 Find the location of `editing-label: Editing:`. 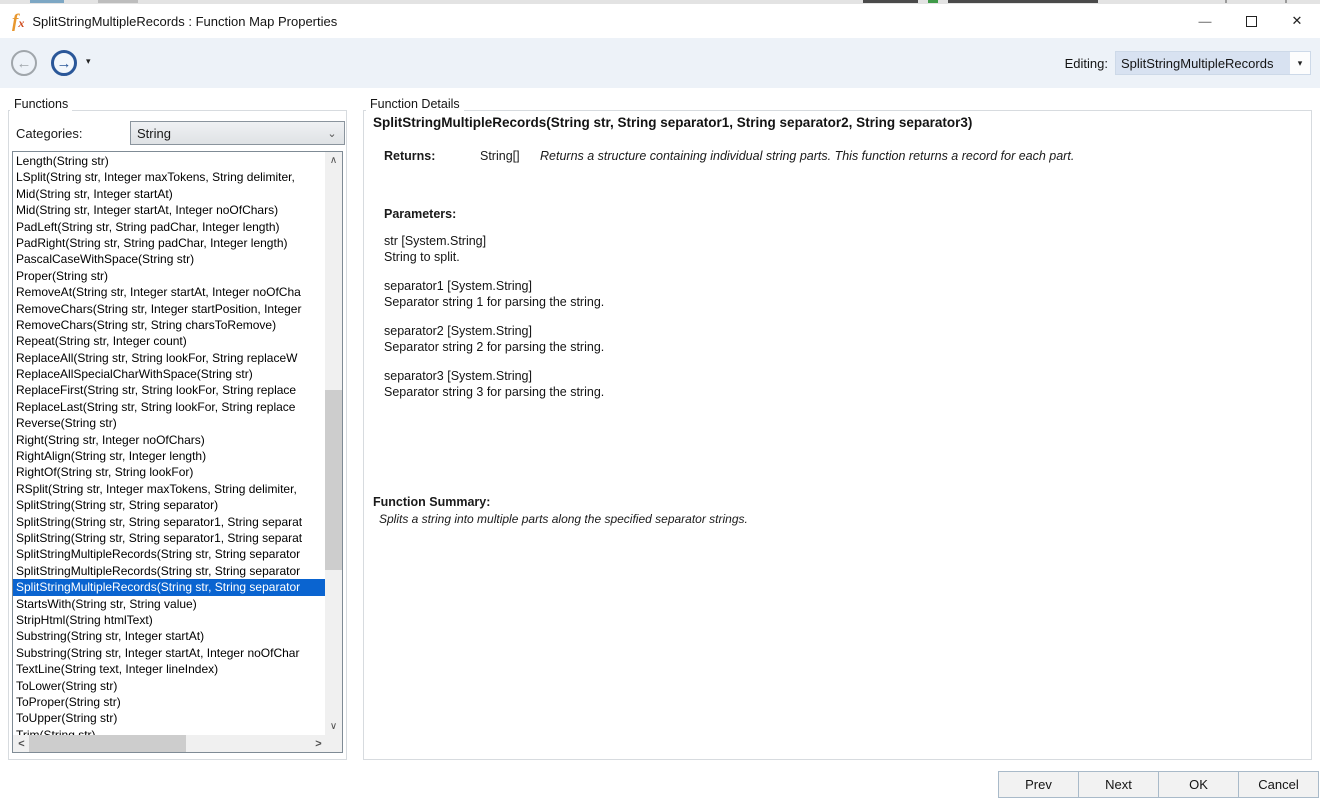

editing-label: Editing: is located at coordinates (1086, 63).